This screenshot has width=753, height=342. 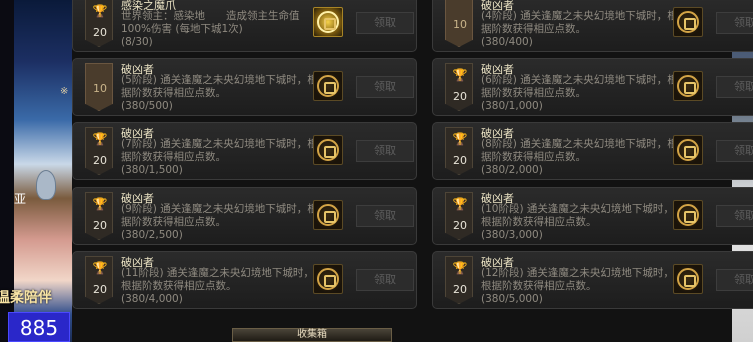 I want to click on achievement-progress: (380/2,500), so click(x=152, y=235).